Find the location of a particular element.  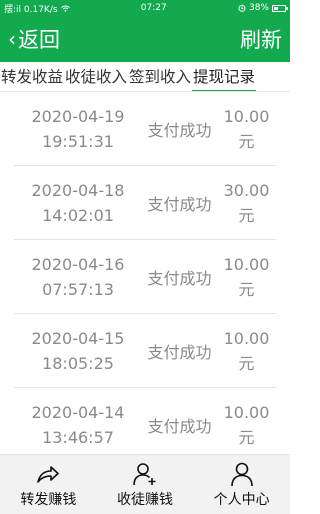

list-item: 2020-04-18 14:02:01 支付成功 30.00 元 is located at coordinates (145, 203).